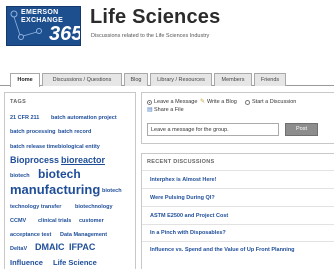  Describe the element at coordinates (203, 102) in the screenshot. I see `pencil-icon: ✎` at that location.